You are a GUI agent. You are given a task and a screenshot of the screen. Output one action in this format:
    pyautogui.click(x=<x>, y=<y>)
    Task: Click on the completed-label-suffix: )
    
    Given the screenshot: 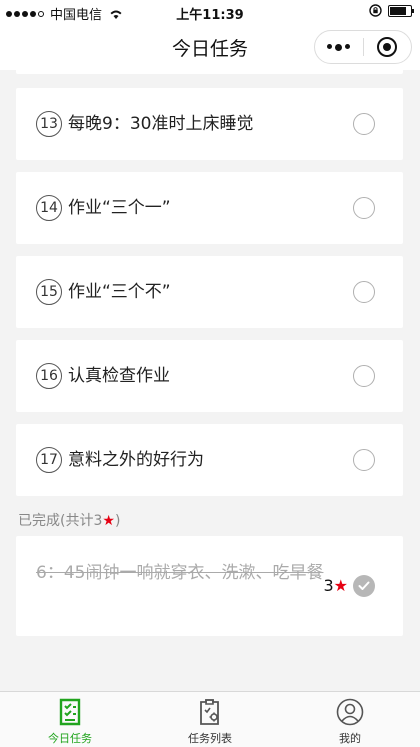 What is the action you would take?
    pyautogui.click(x=117, y=521)
    